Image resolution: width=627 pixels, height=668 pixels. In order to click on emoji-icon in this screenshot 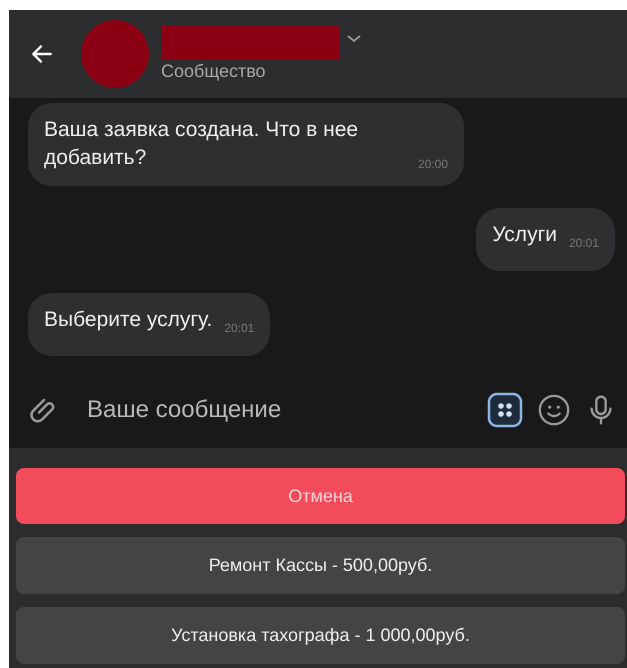, I will do `click(554, 410)`.